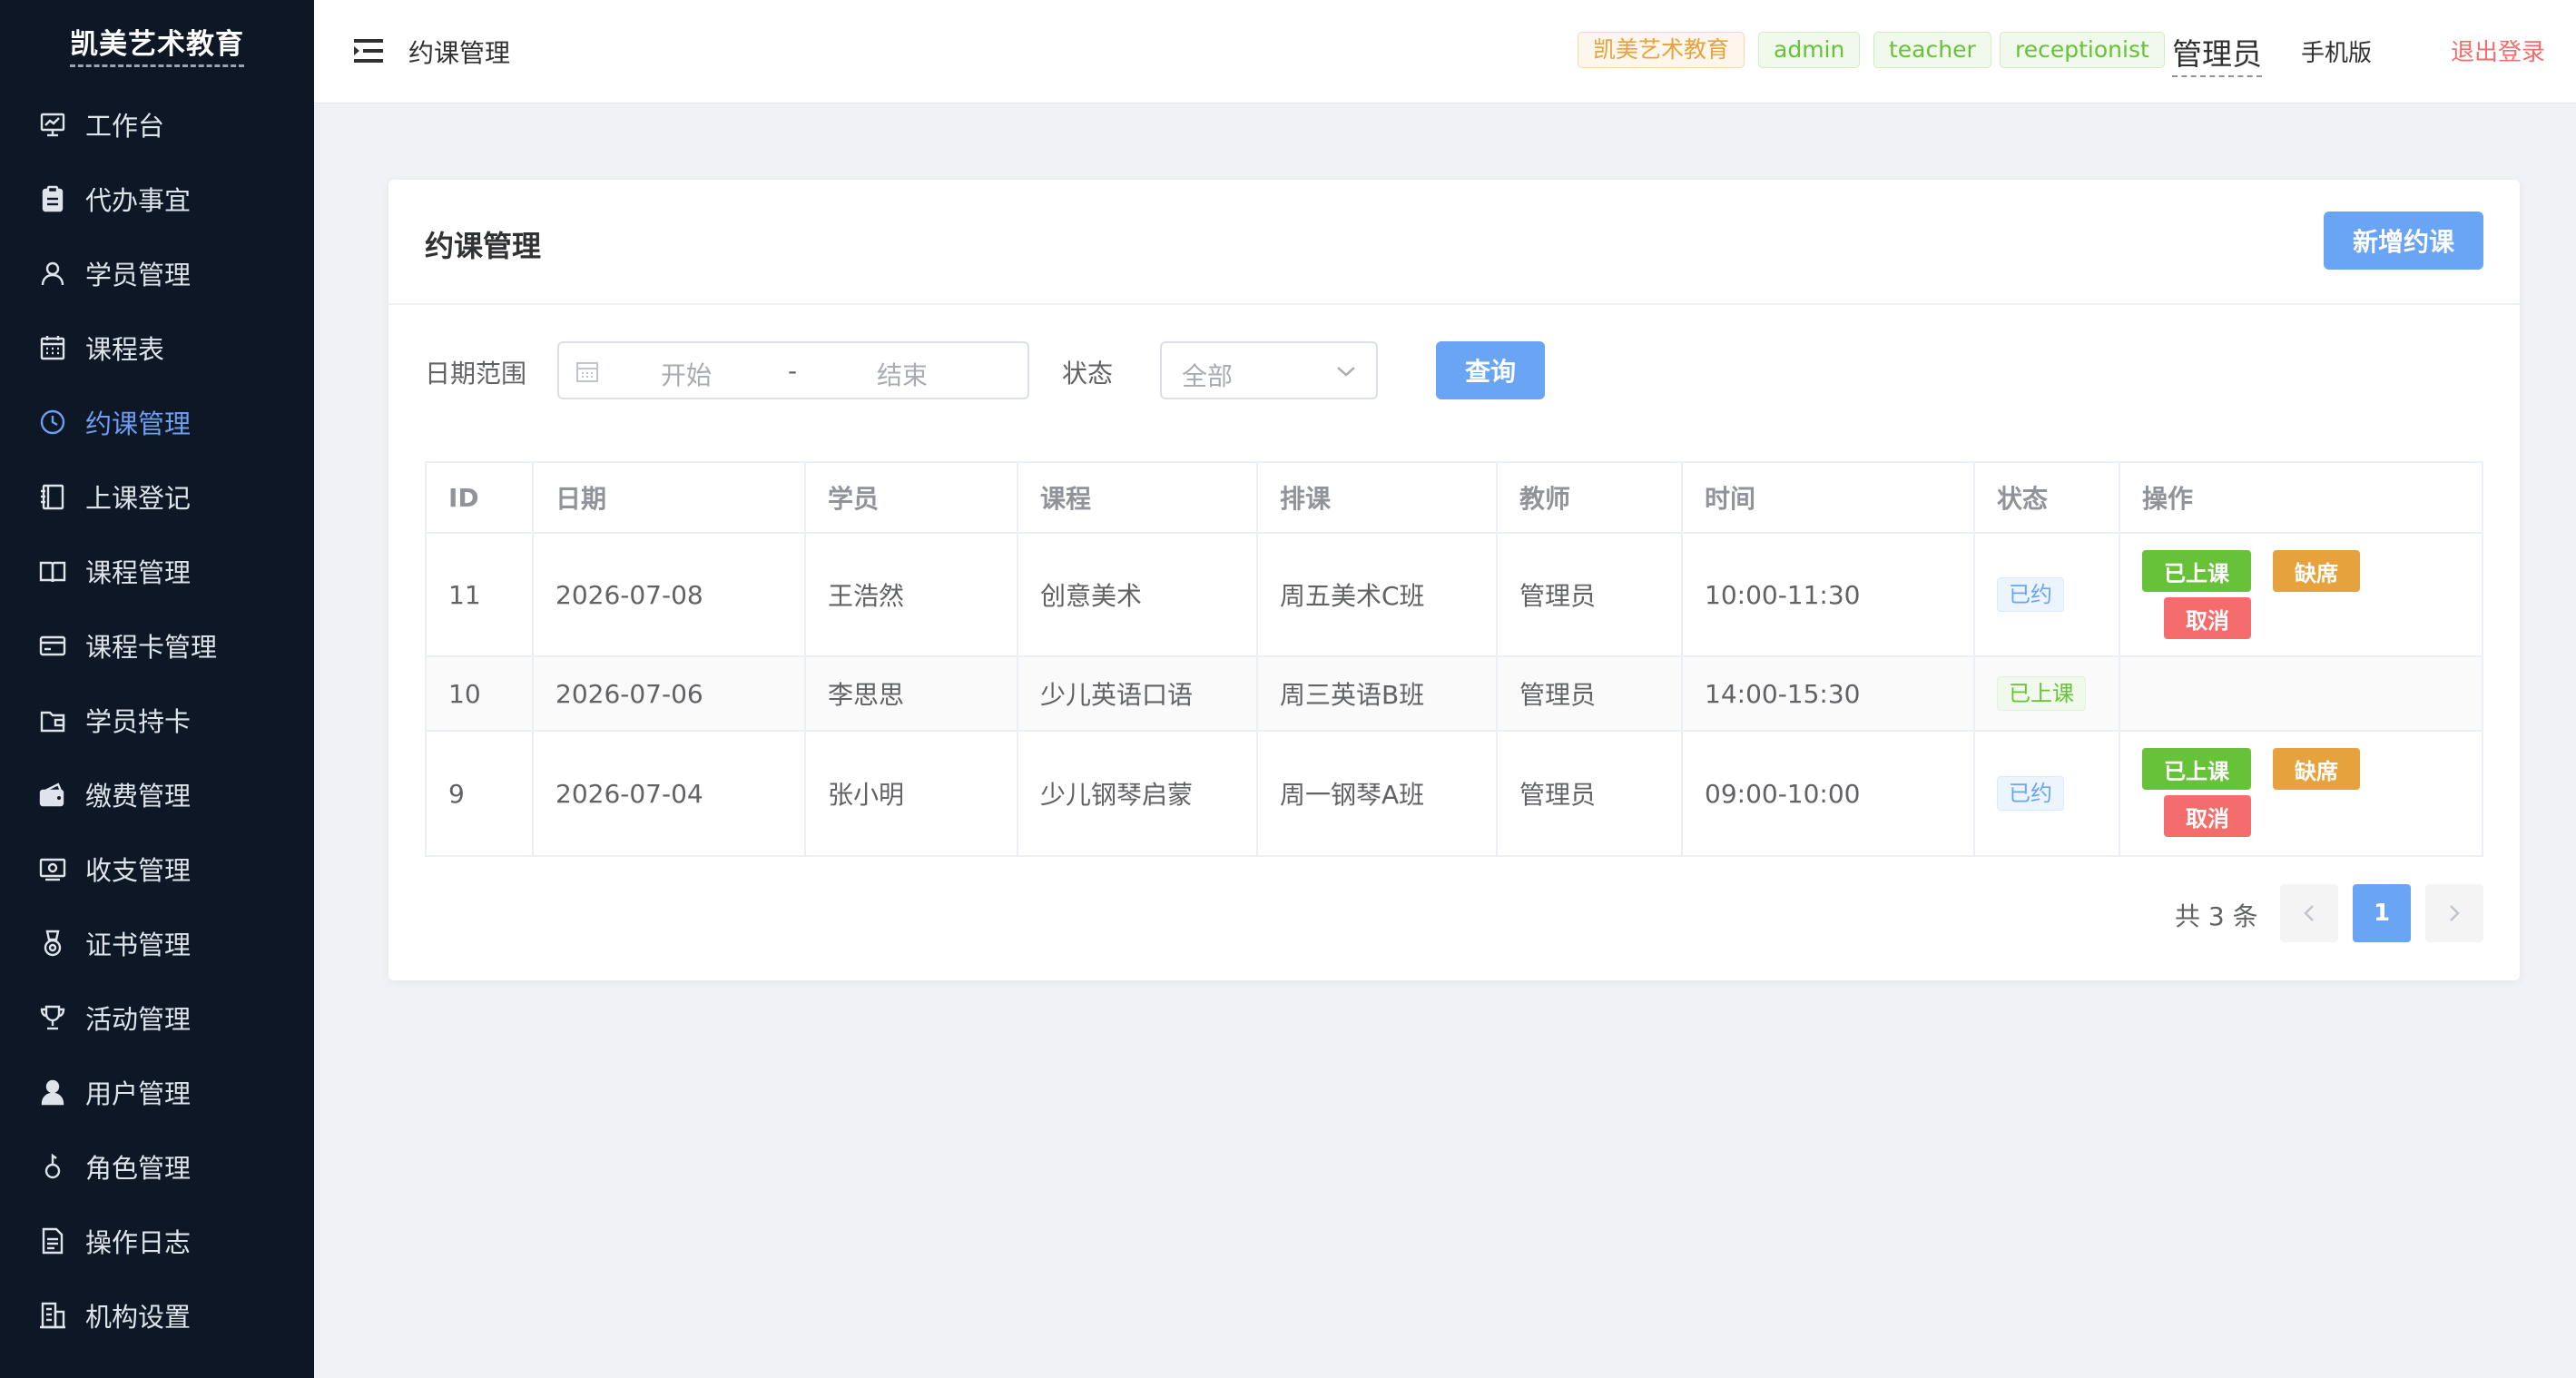  Describe the element at coordinates (670, 793) in the screenshot. I see `cell-date: 2026-07-04` at that location.